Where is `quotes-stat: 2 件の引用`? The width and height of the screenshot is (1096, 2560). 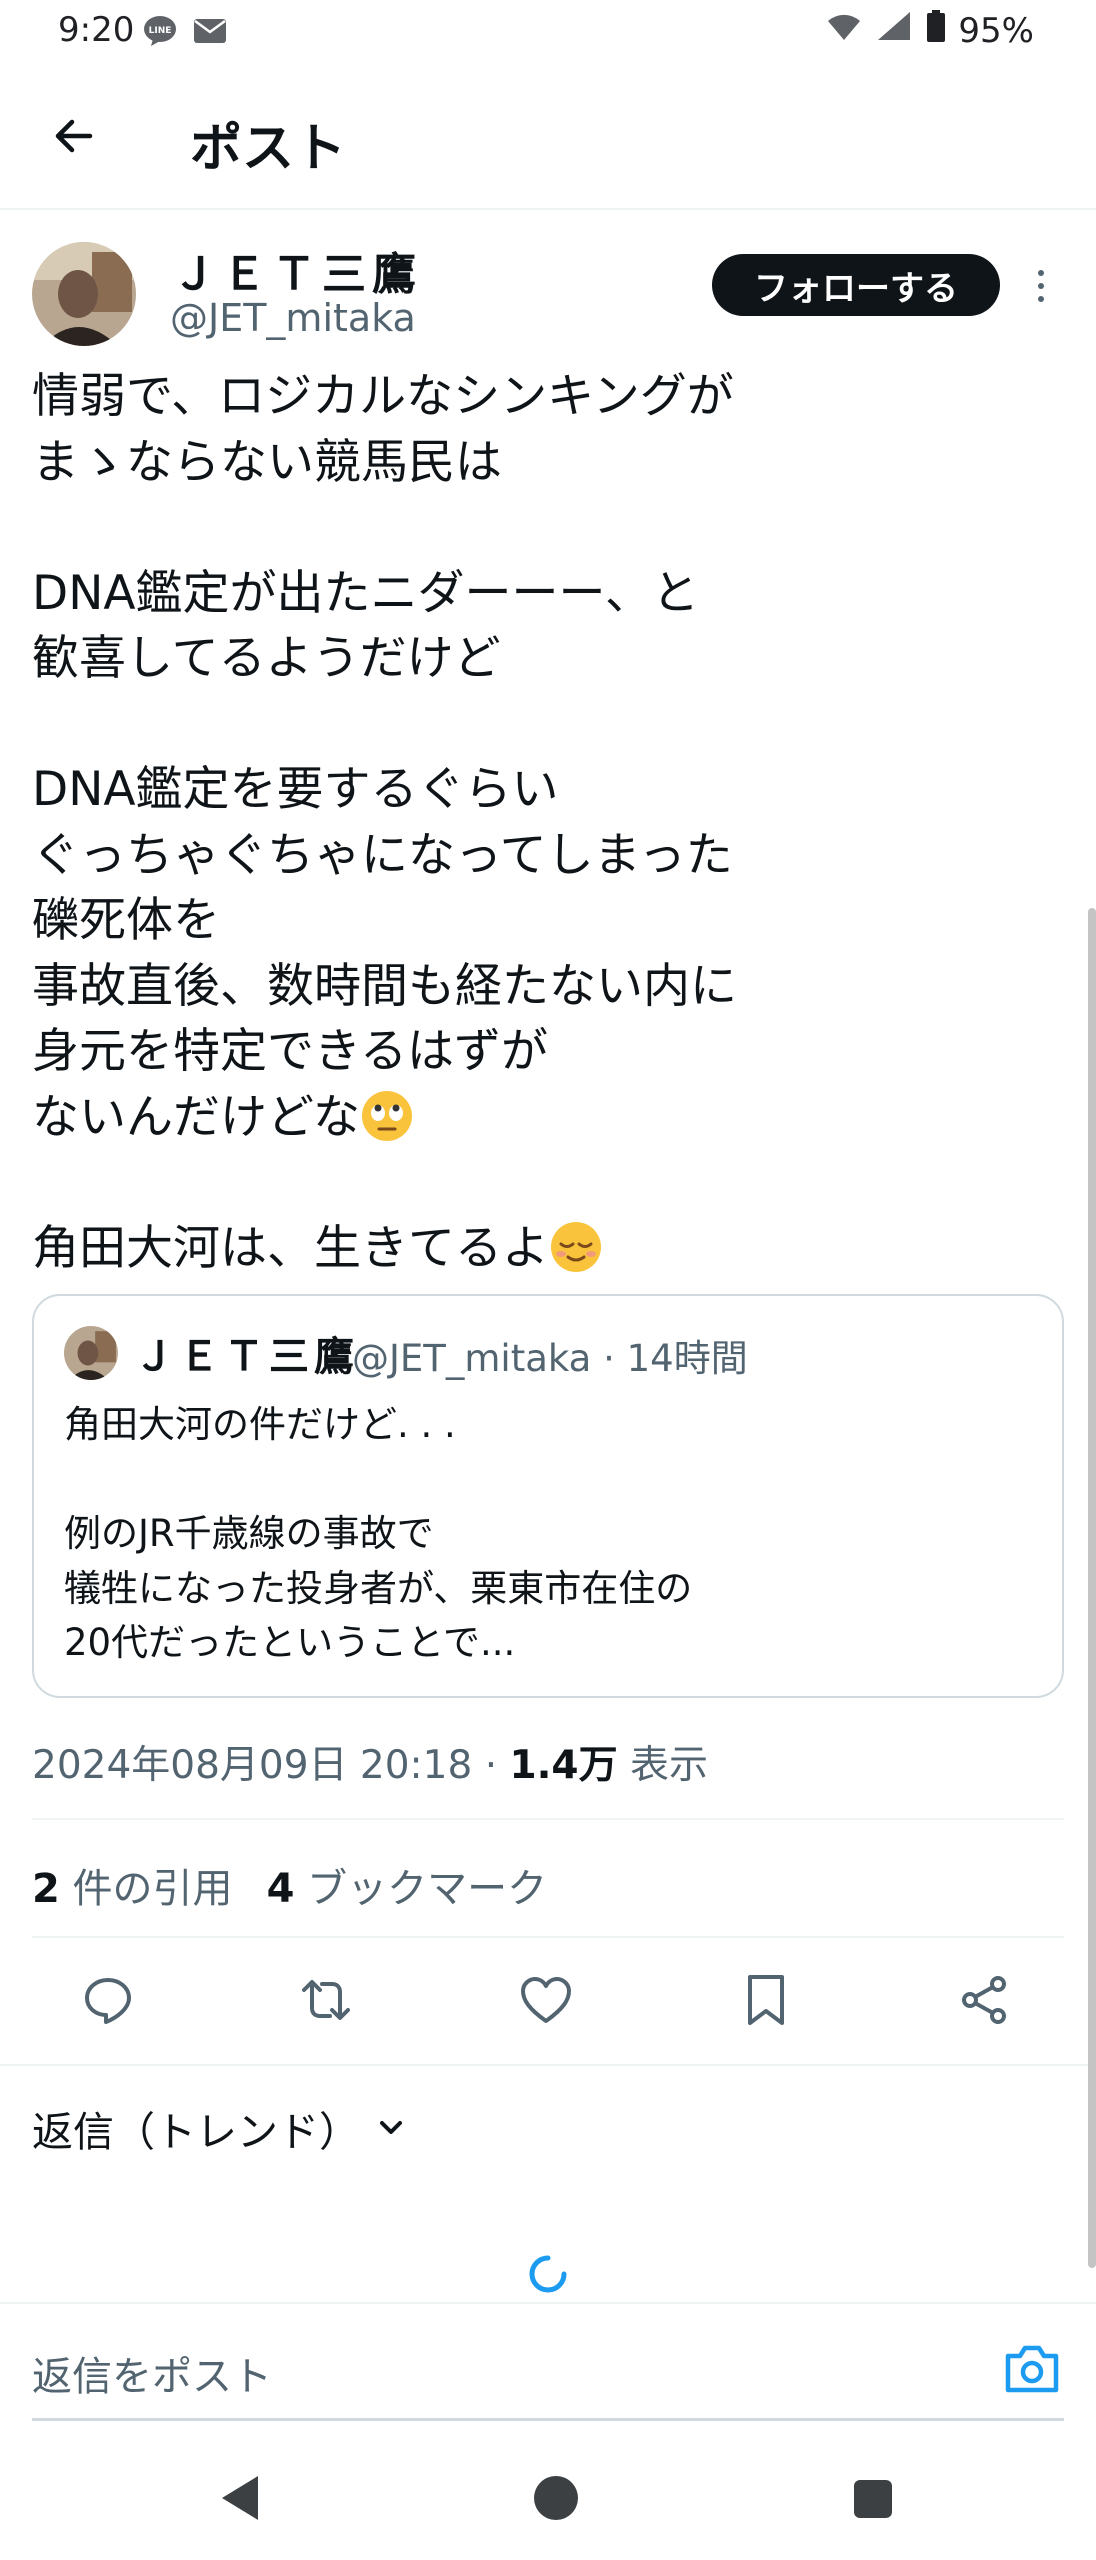
quotes-stat: 2 件の引用 is located at coordinates (132, 1885).